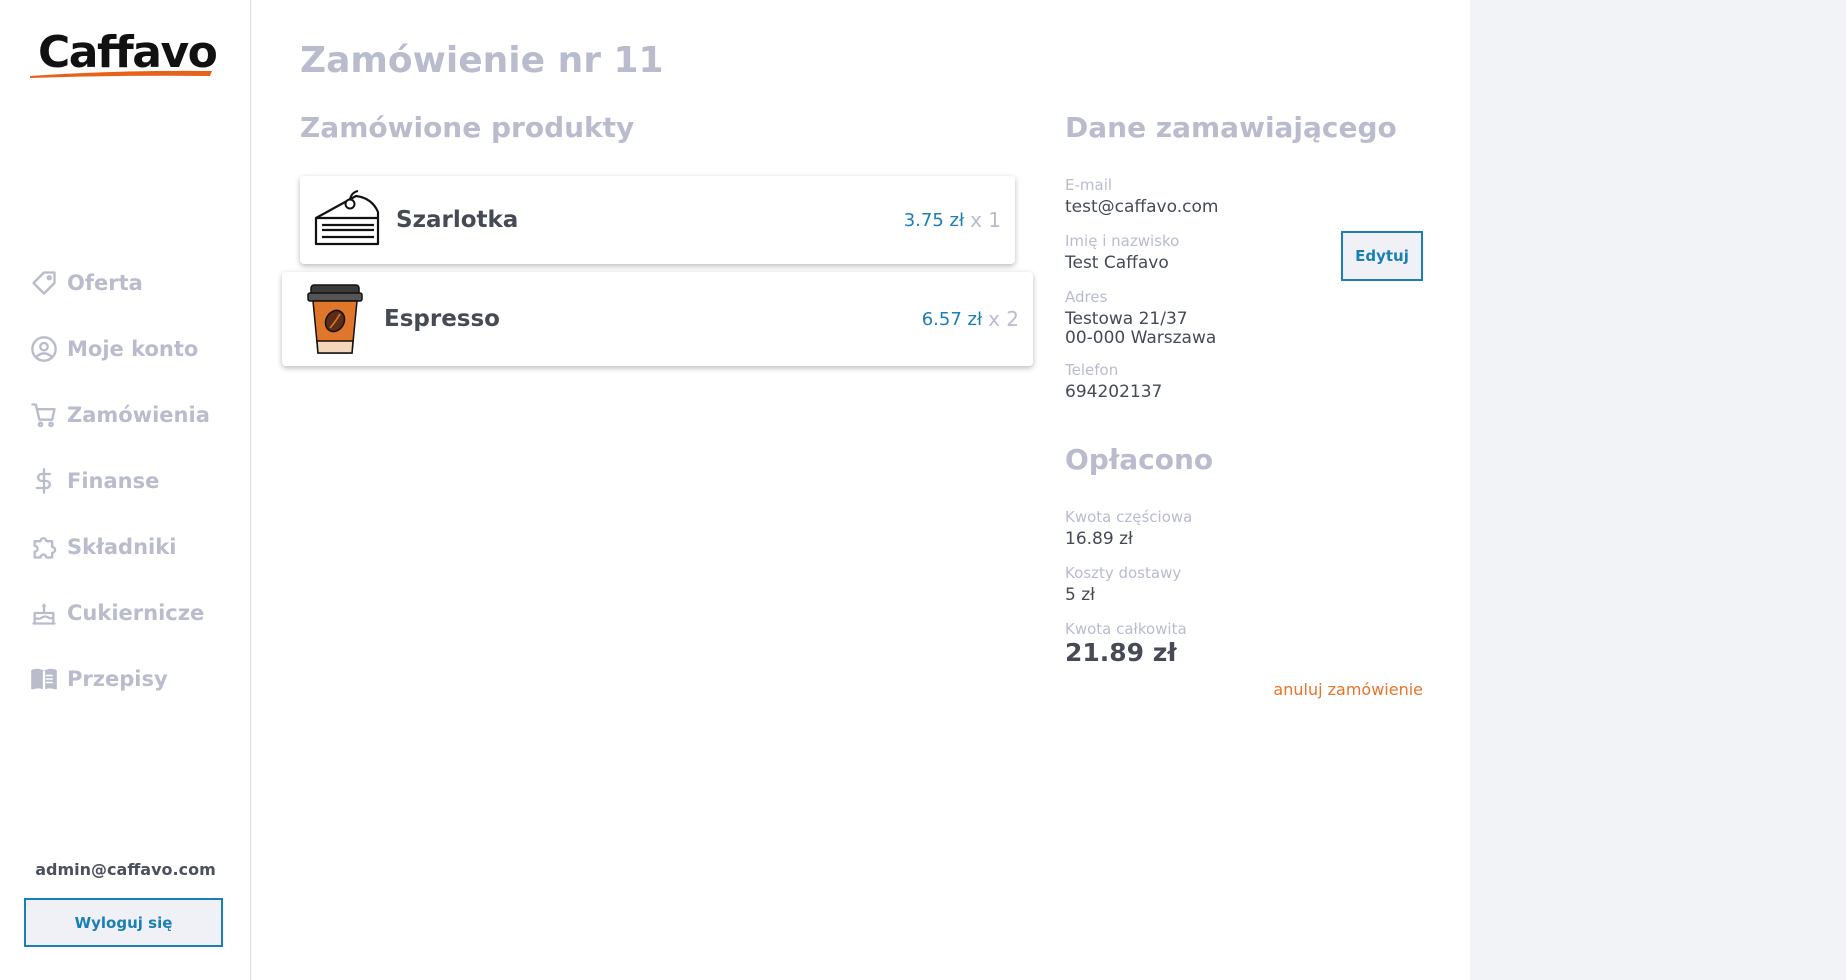 This screenshot has height=980, width=1846. What do you see at coordinates (1141, 196) in the screenshot?
I see `customer-email-field: E-mail test@caffavo.com` at bounding box center [1141, 196].